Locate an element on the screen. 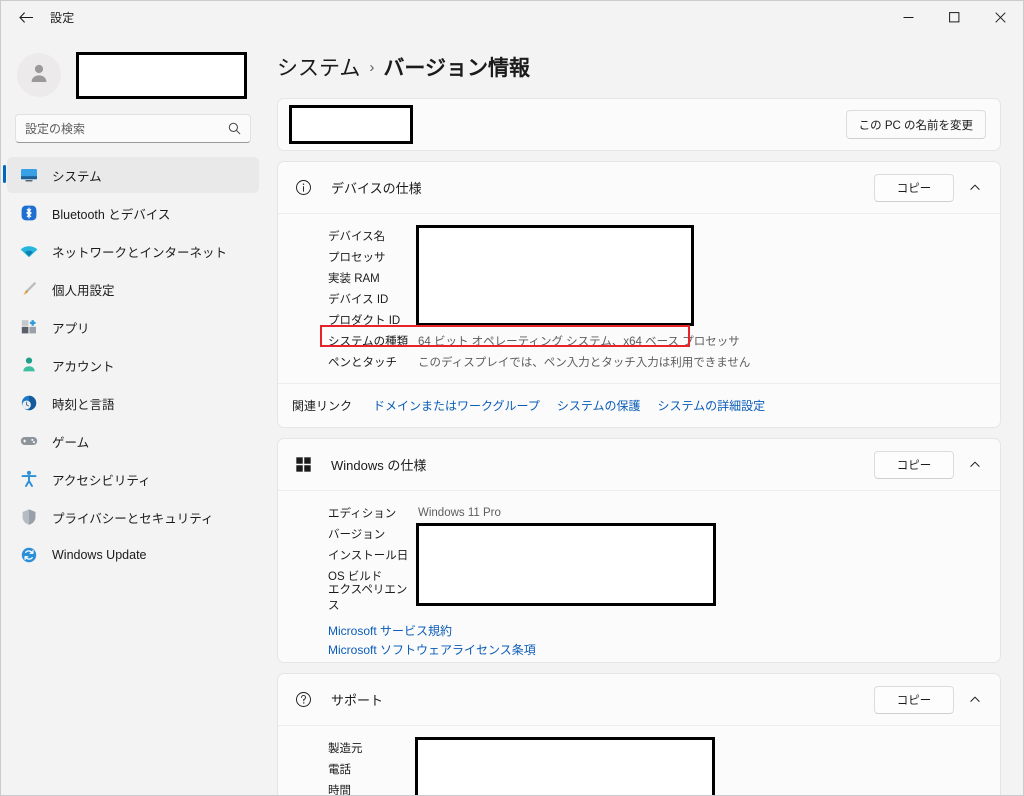 The height and width of the screenshot is (796, 1024). search-input is located at coordinates (126, 128).